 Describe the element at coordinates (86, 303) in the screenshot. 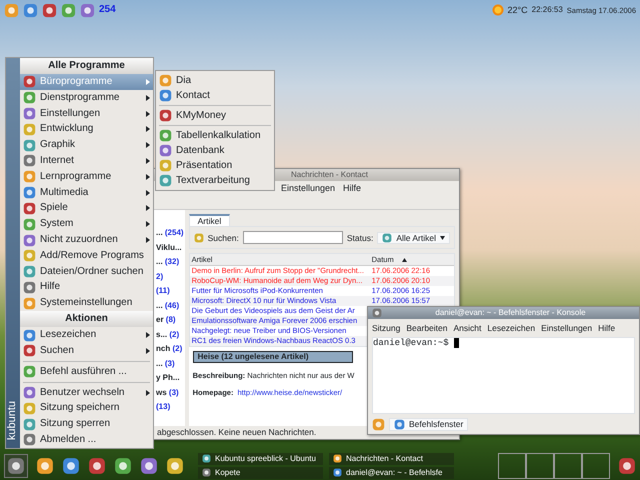

I see `menu-item: Systemeinstellungen` at that location.